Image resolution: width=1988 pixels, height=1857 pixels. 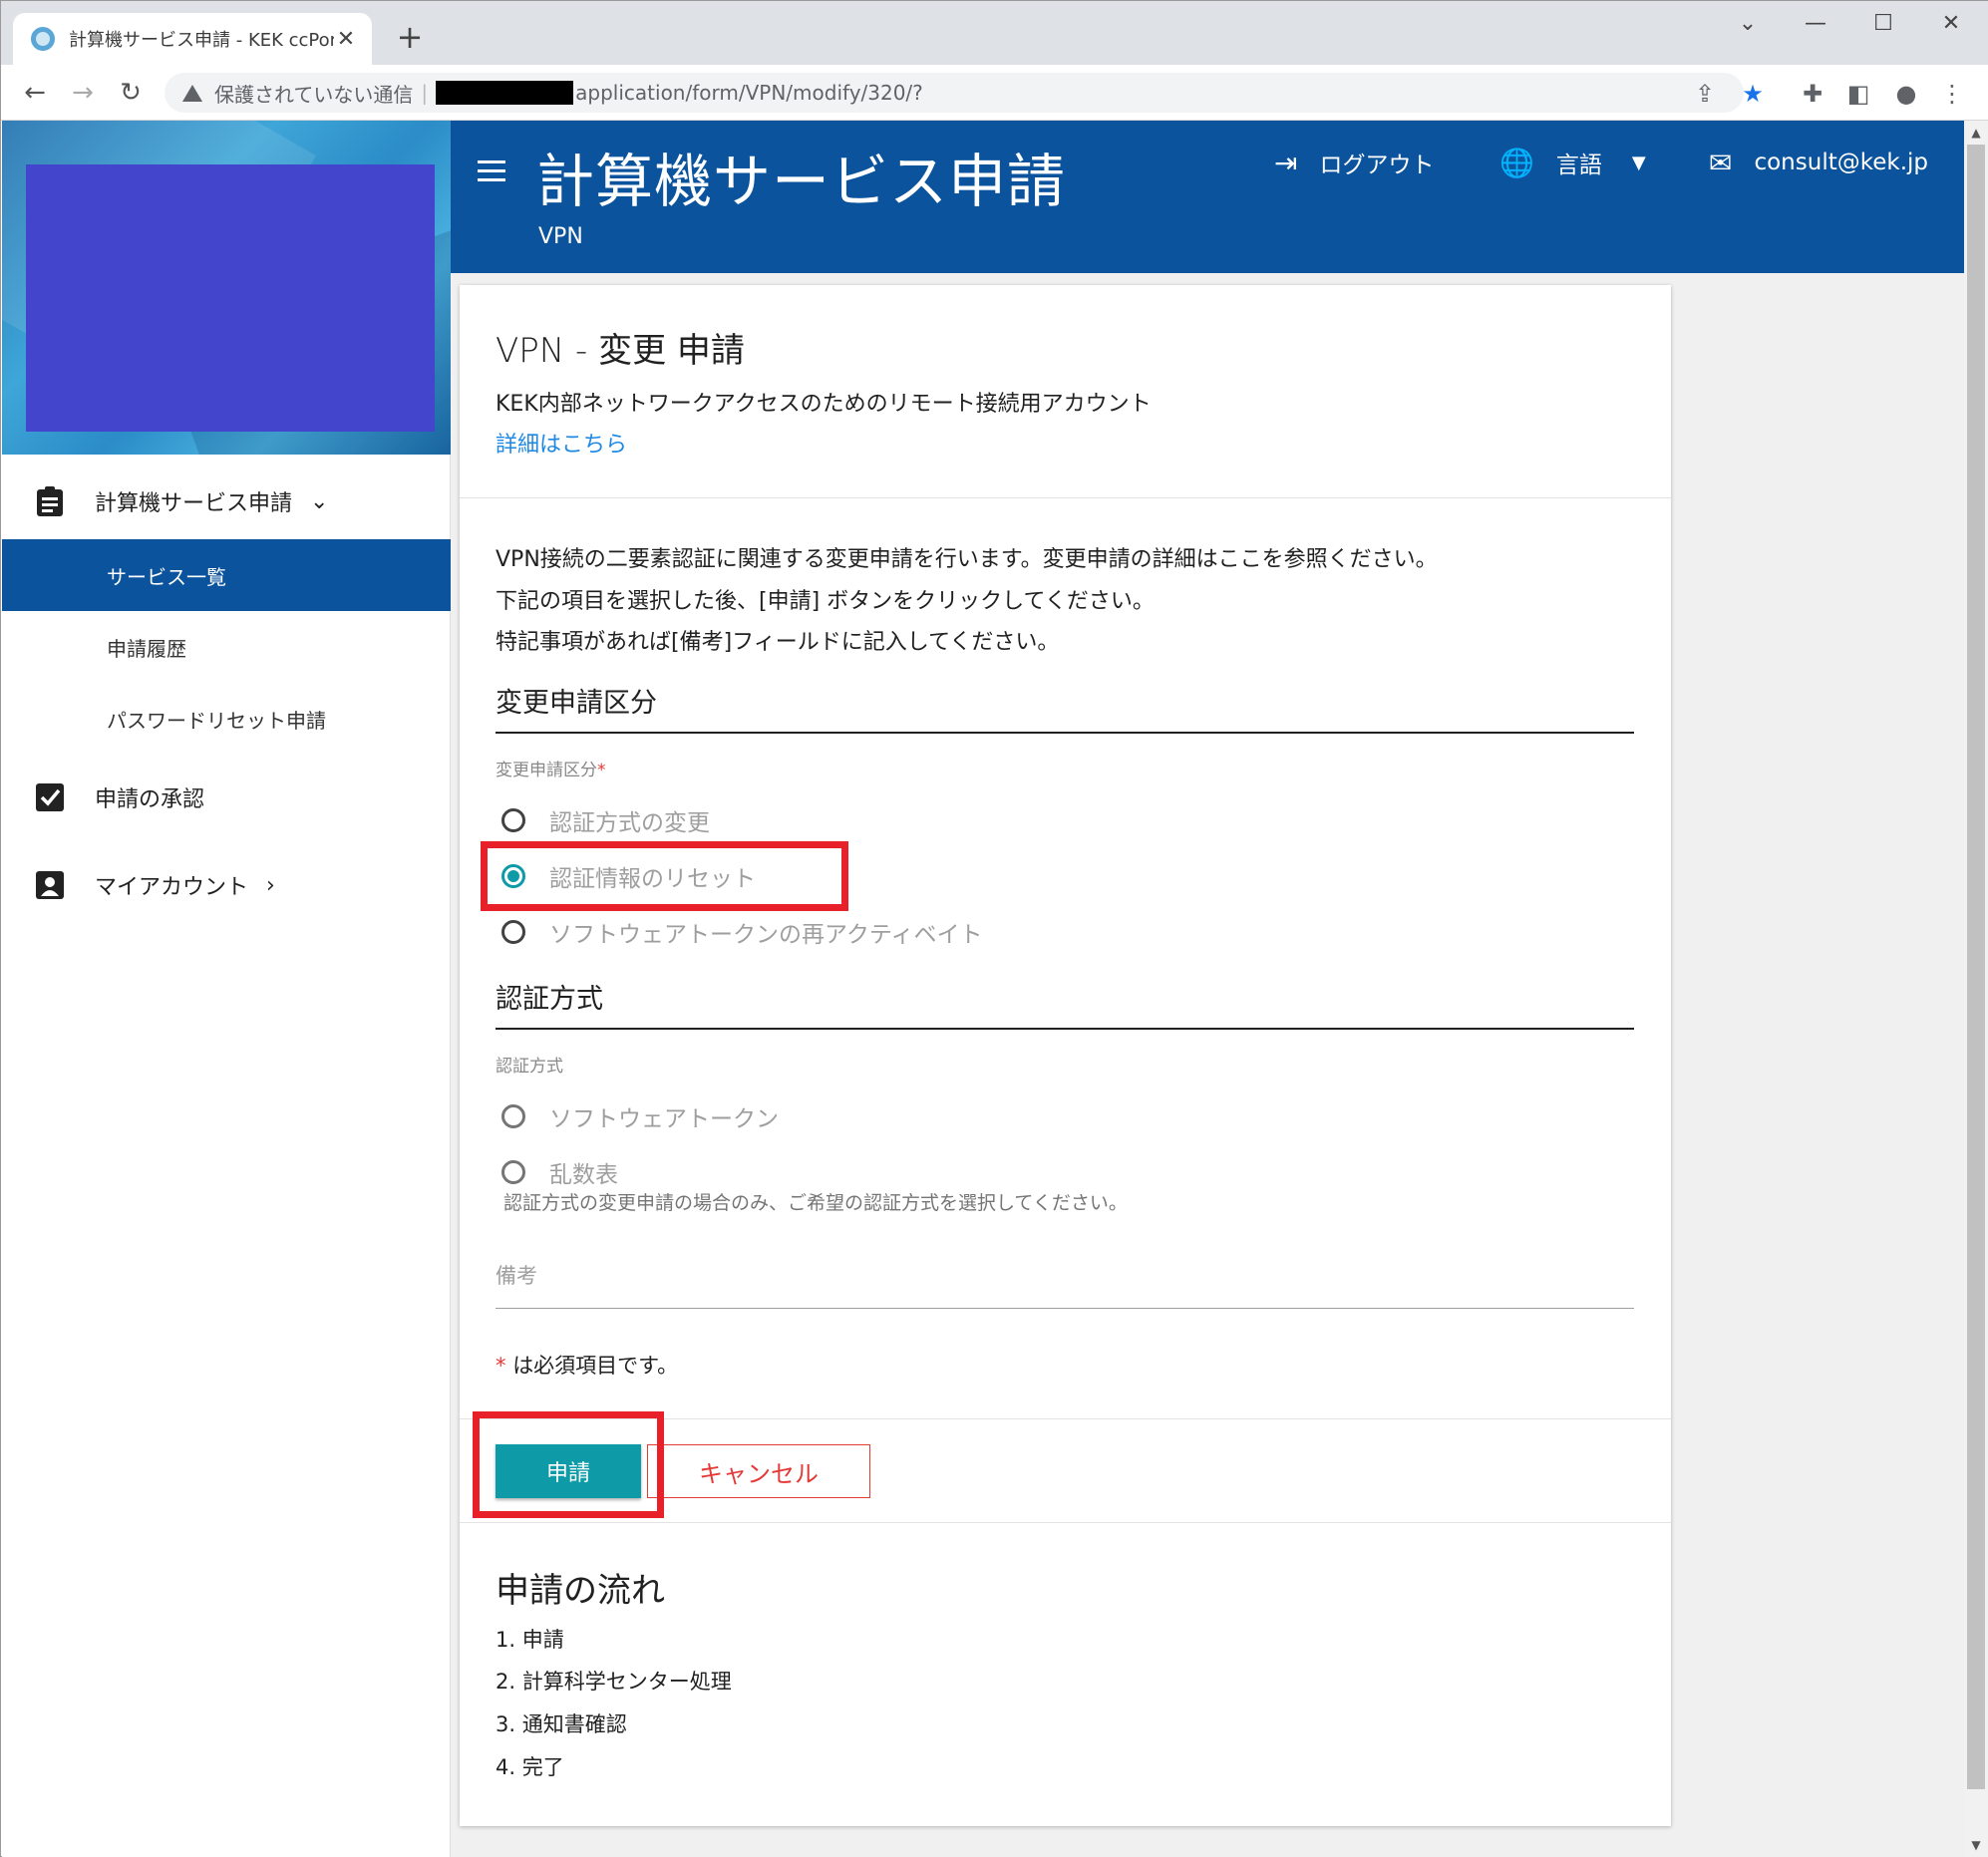 I want to click on language-select: 🌐 言語 ▼, so click(x=1572, y=162).